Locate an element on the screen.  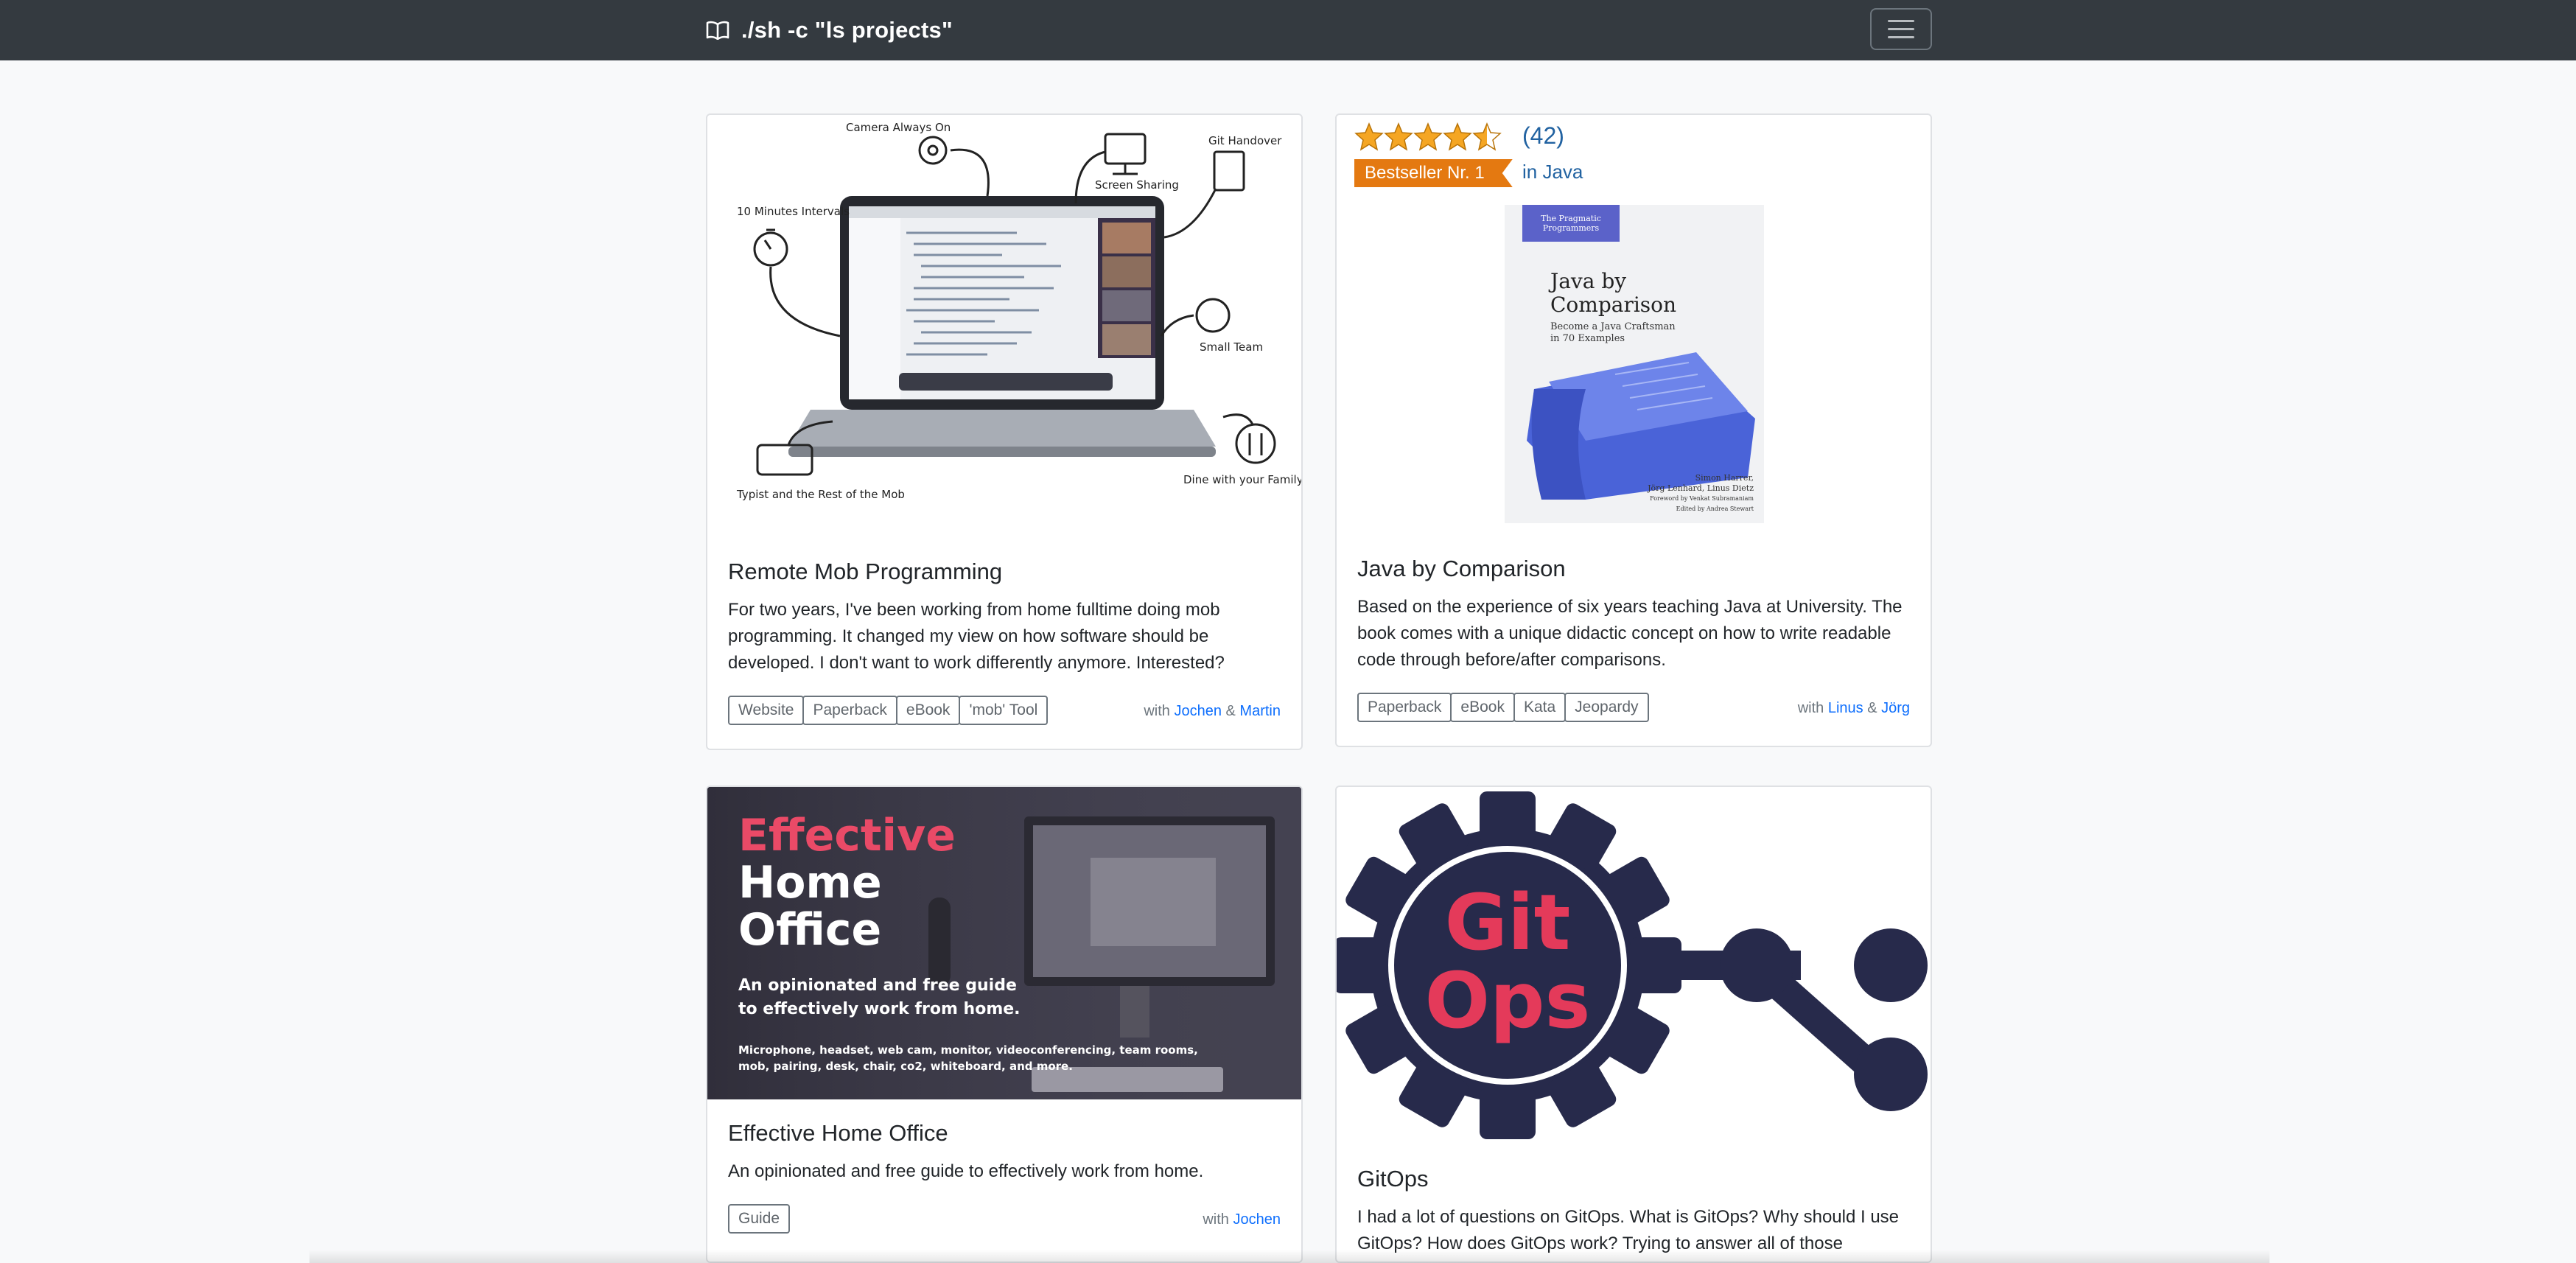
banner-word-home: Home is located at coordinates (810, 883).